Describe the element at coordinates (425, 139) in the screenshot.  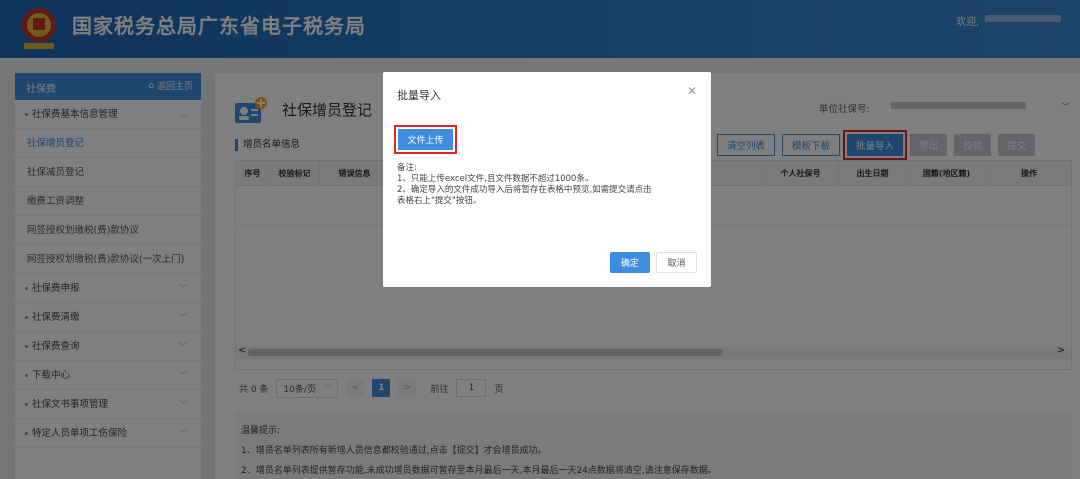
I see `file-upload-button: 文件上传` at that location.